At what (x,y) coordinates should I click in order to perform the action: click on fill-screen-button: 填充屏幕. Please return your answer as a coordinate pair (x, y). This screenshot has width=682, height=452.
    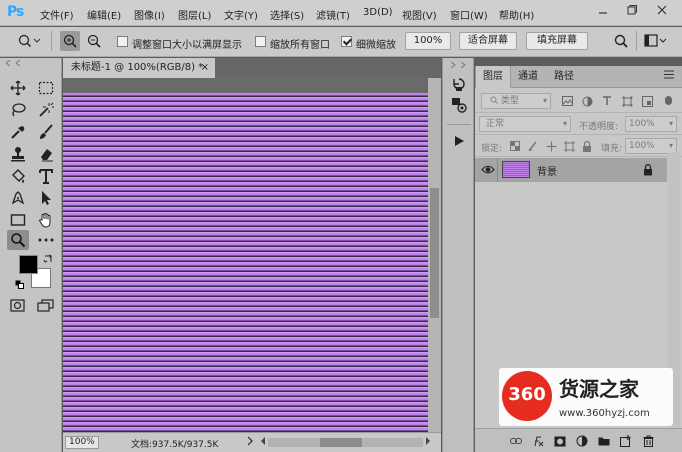
    Looking at the image, I should click on (557, 41).